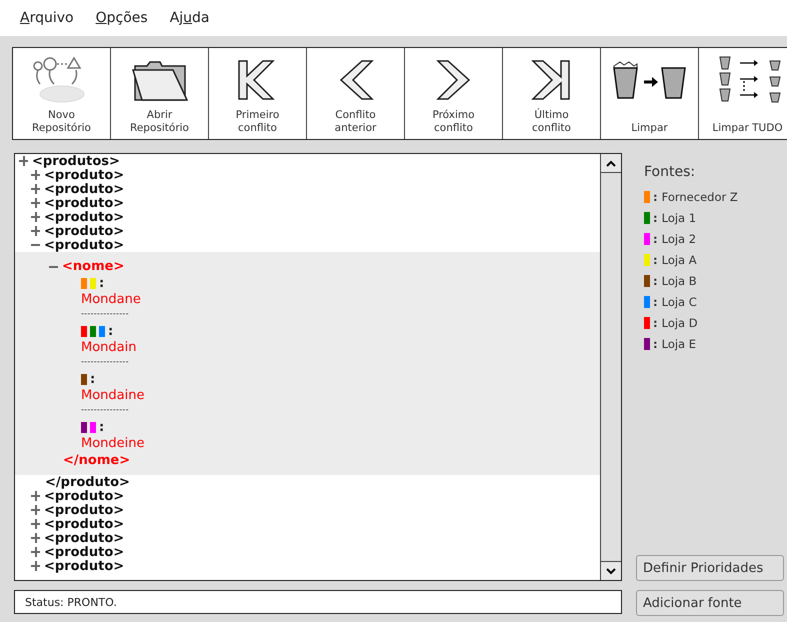  I want to click on panel-title: Fontes:, so click(670, 172).